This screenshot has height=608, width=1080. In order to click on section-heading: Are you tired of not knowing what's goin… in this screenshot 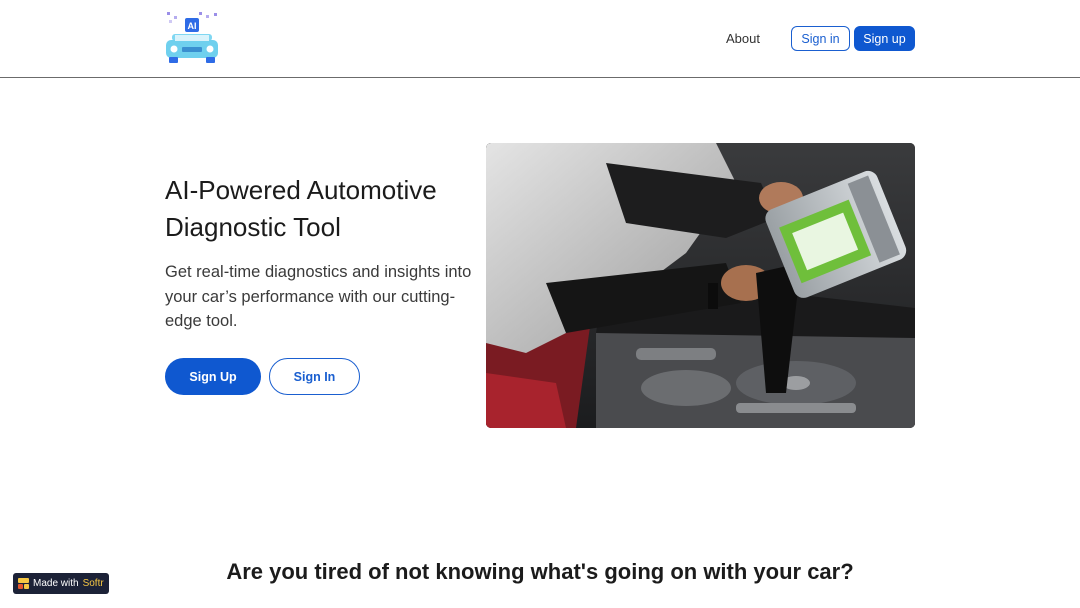, I will do `click(540, 571)`.